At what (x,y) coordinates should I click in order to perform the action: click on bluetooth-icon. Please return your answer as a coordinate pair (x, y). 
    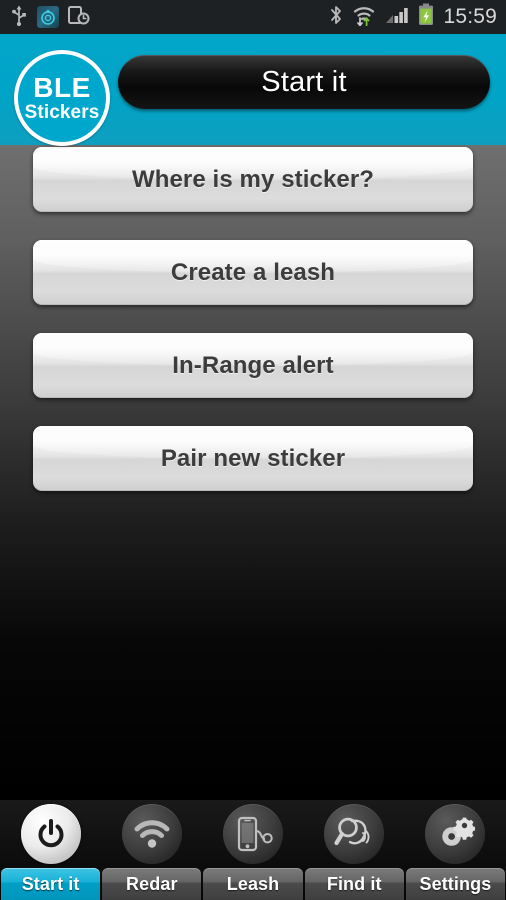
    Looking at the image, I should click on (336, 17).